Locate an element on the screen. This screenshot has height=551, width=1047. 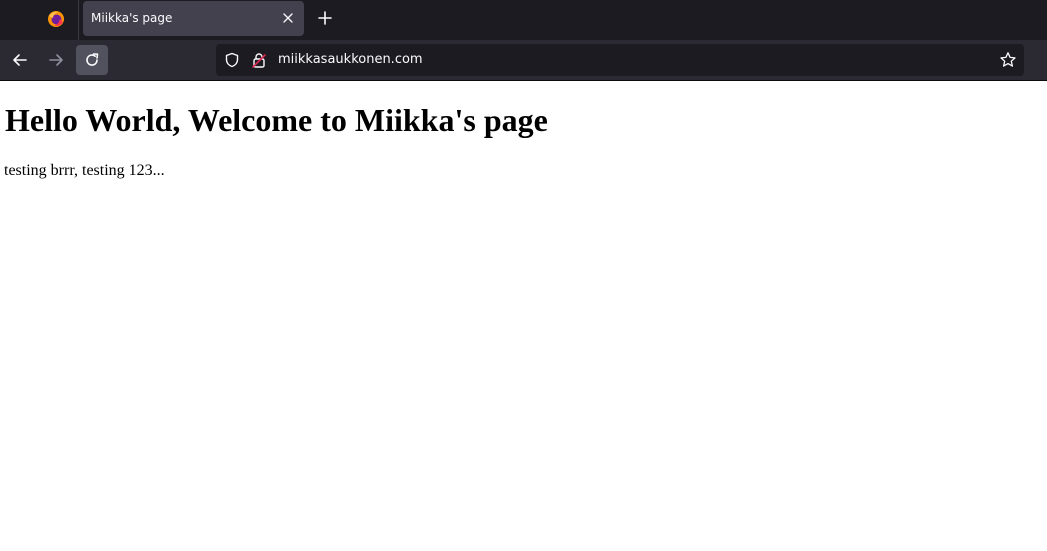
plus-icon is located at coordinates (325, 18).